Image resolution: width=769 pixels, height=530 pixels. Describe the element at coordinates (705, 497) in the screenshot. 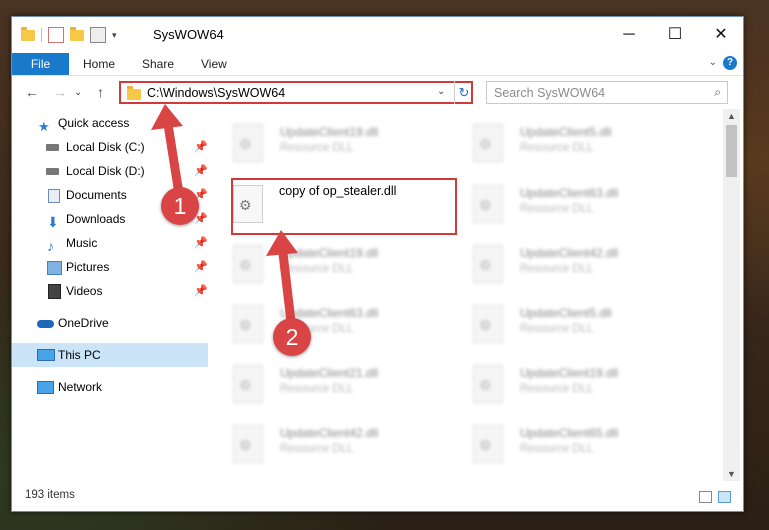

I see `details-view-icon` at that location.